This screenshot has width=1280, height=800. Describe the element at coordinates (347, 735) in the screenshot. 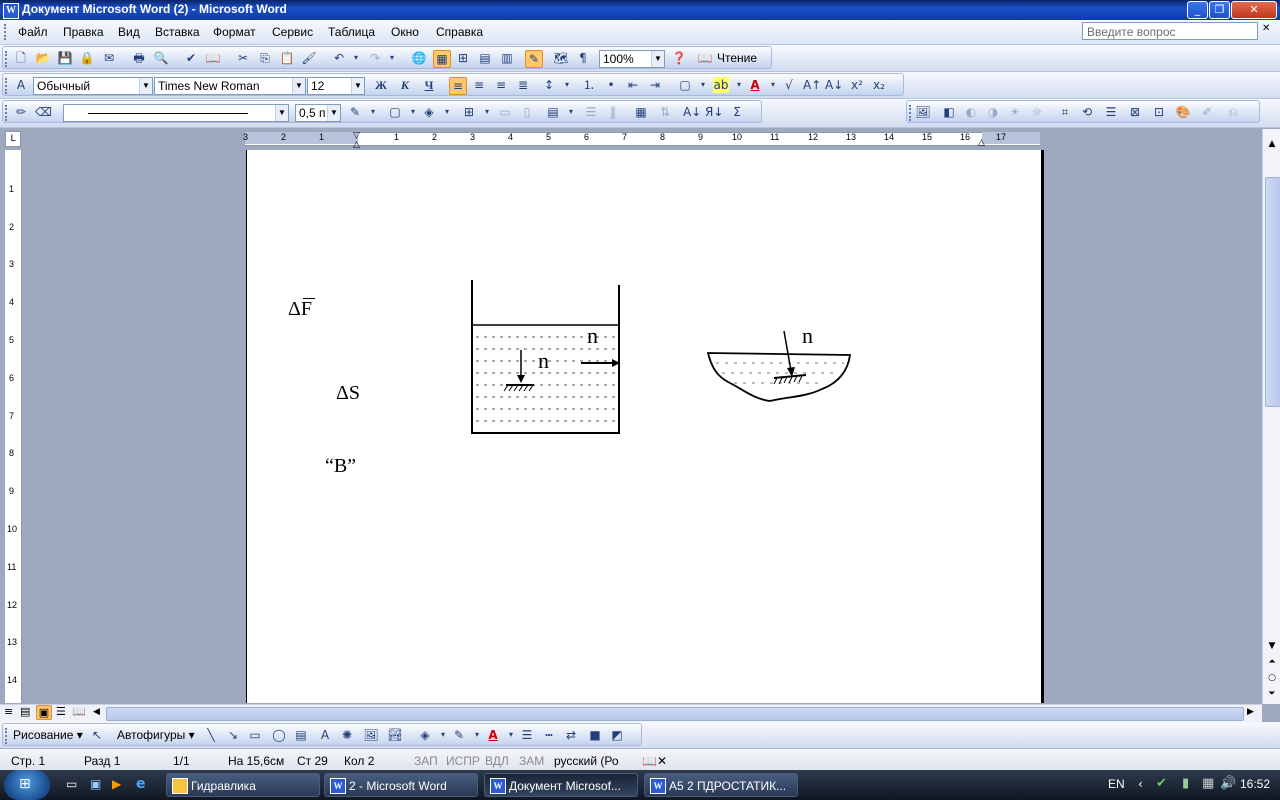

I see `diagram-icon: ✺` at that location.